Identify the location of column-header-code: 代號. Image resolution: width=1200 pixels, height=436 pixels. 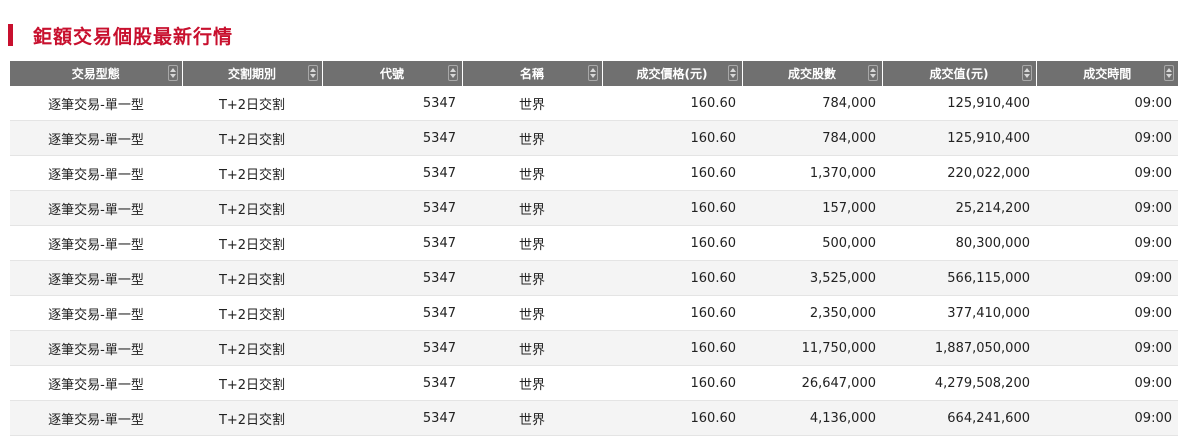
(392, 73).